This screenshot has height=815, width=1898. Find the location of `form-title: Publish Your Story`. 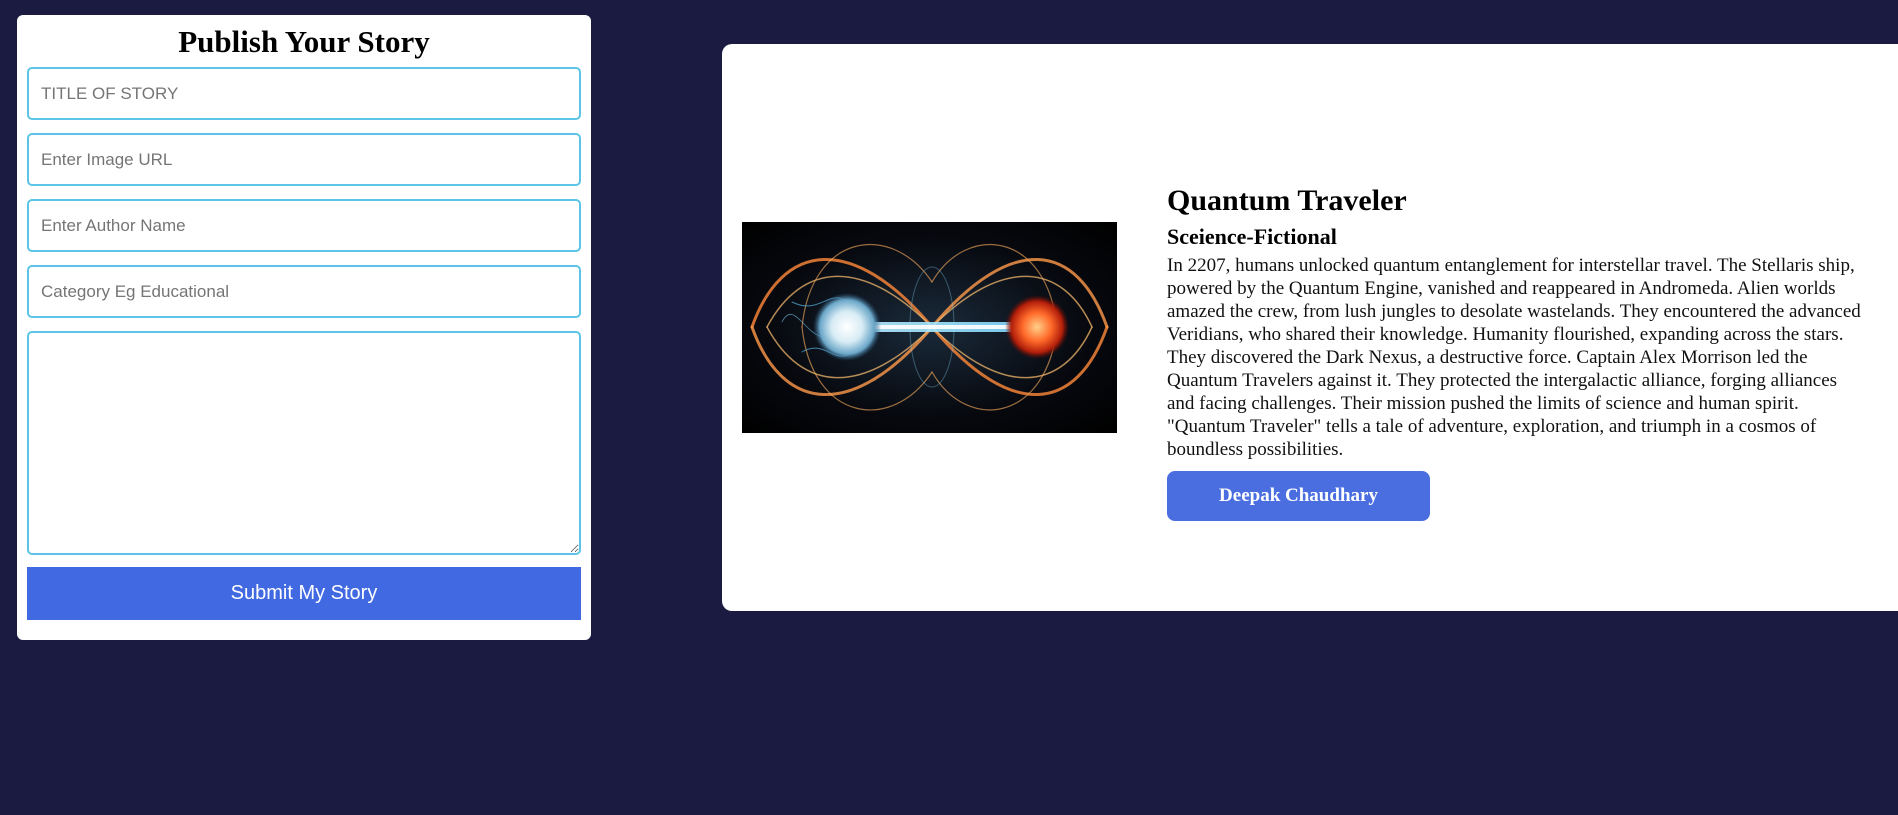

form-title: Publish Your Story is located at coordinates (304, 41).